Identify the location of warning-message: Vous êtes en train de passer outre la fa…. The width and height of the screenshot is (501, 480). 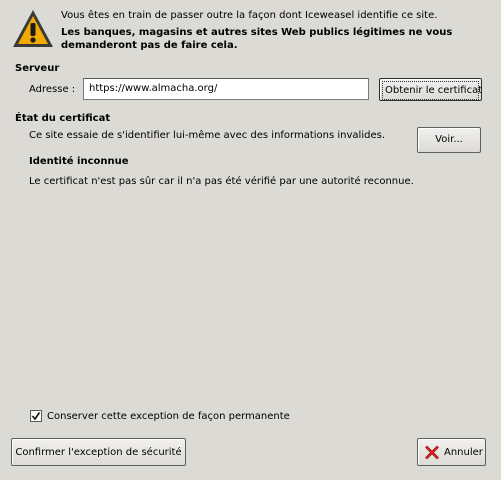
(249, 15).